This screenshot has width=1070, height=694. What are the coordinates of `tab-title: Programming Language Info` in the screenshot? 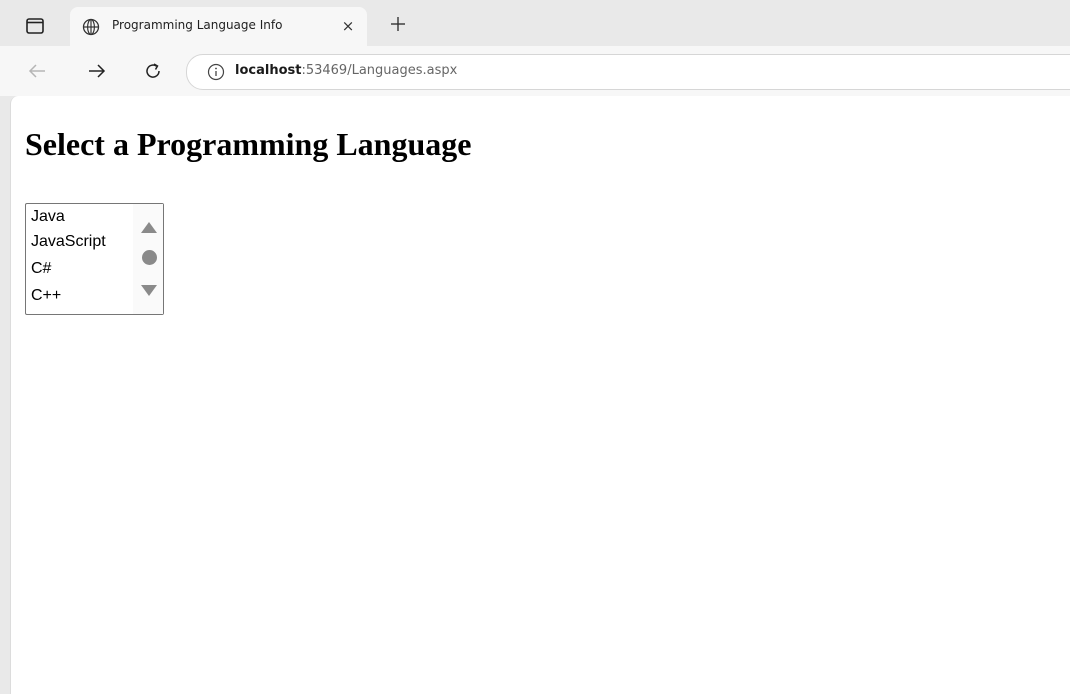 It's located at (197, 25).